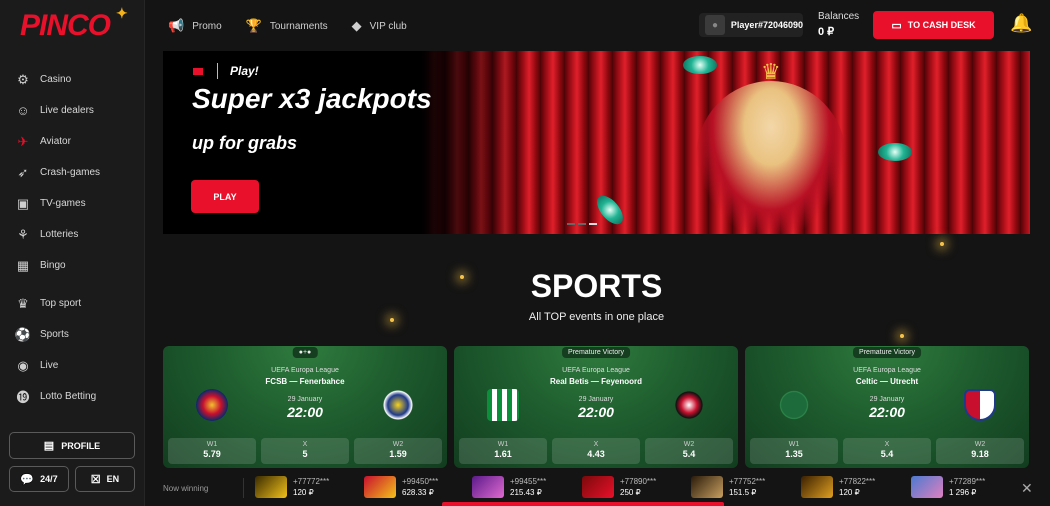 The image size is (1050, 506). Describe the element at coordinates (305, 381) in the screenshot. I see `teams: FCSB — Fenerbahce` at that location.